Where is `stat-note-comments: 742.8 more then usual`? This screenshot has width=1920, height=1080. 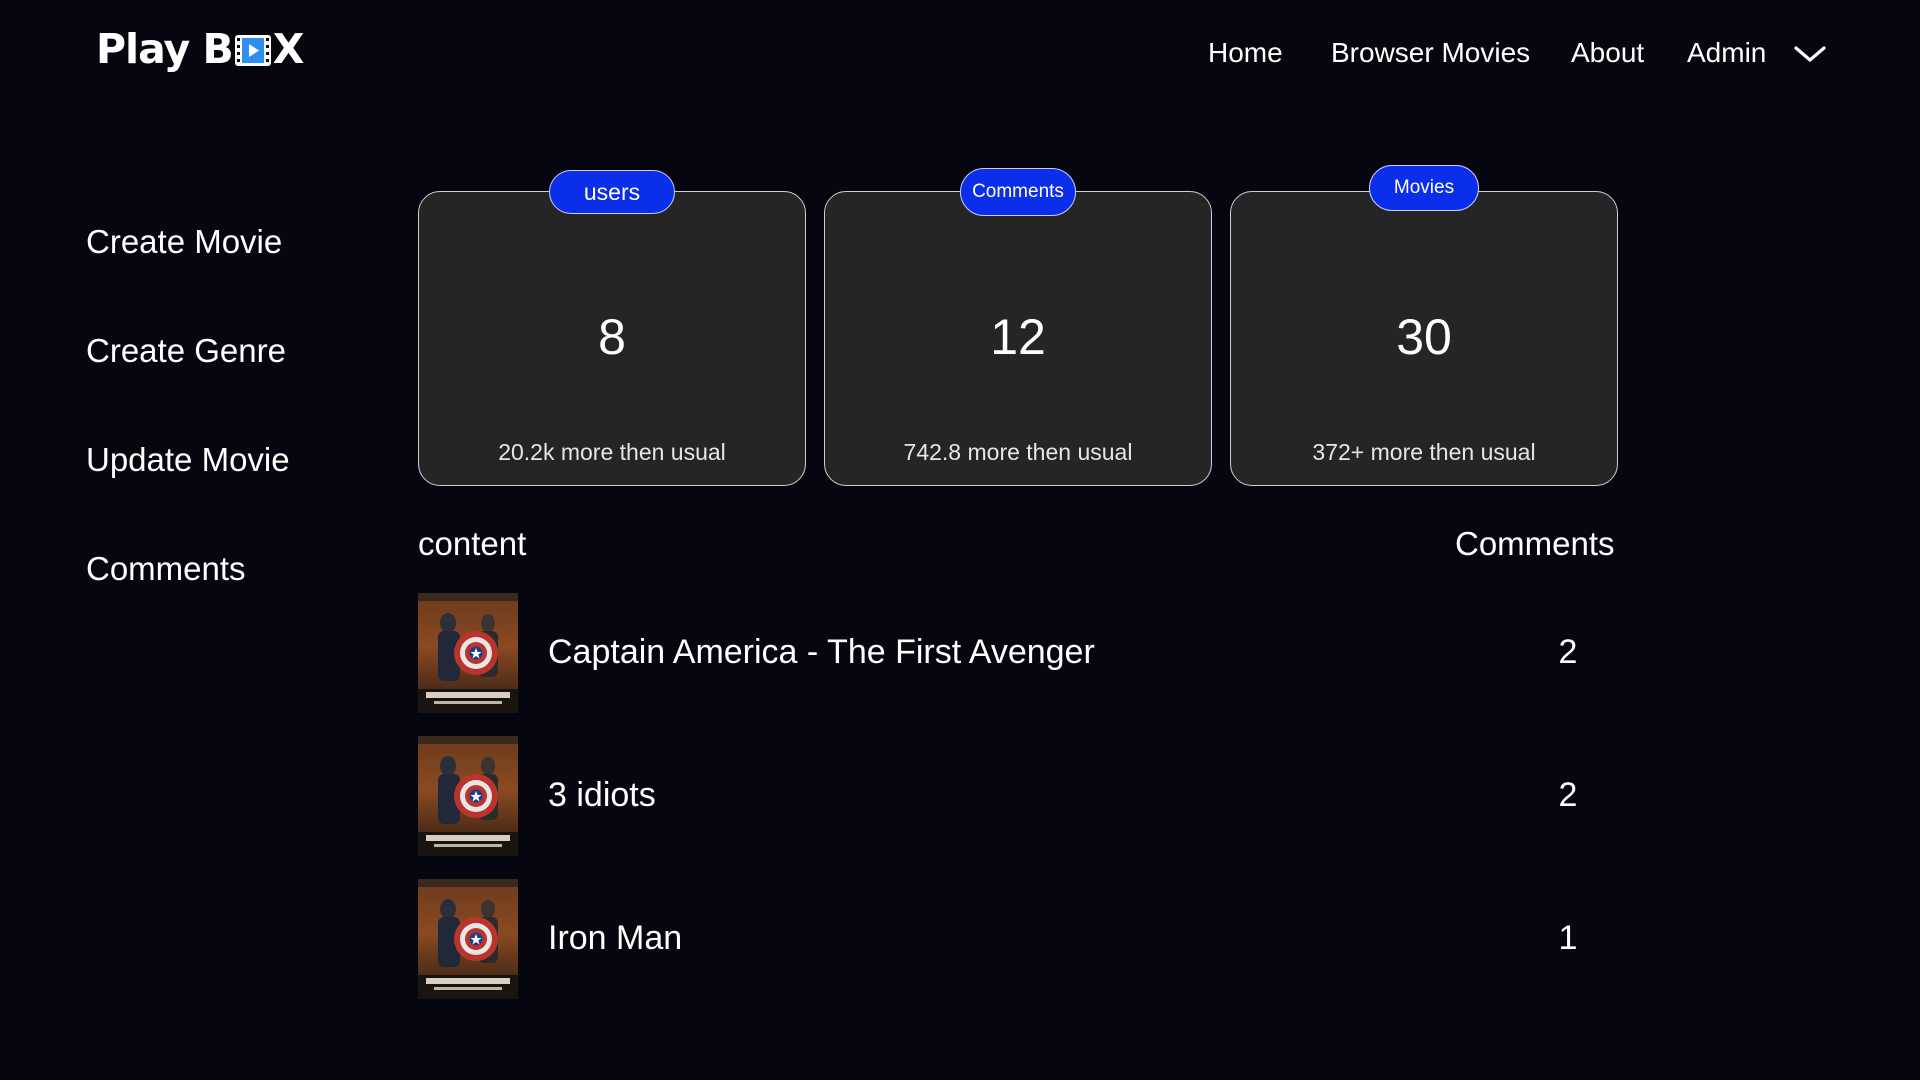 stat-note-comments: 742.8 more then usual is located at coordinates (1018, 452).